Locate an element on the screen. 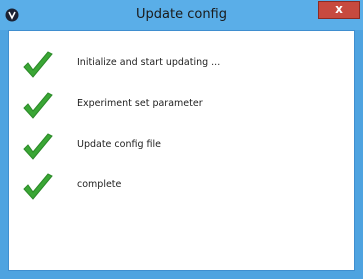 This screenshot has height=279, width=363. title-bar: Update config x is located at coordinates (181, 15).